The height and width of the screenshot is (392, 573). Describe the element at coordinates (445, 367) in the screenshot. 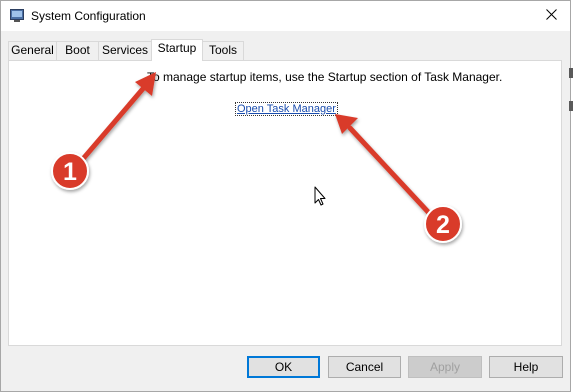

I see `apply-button: Apply` at that location.